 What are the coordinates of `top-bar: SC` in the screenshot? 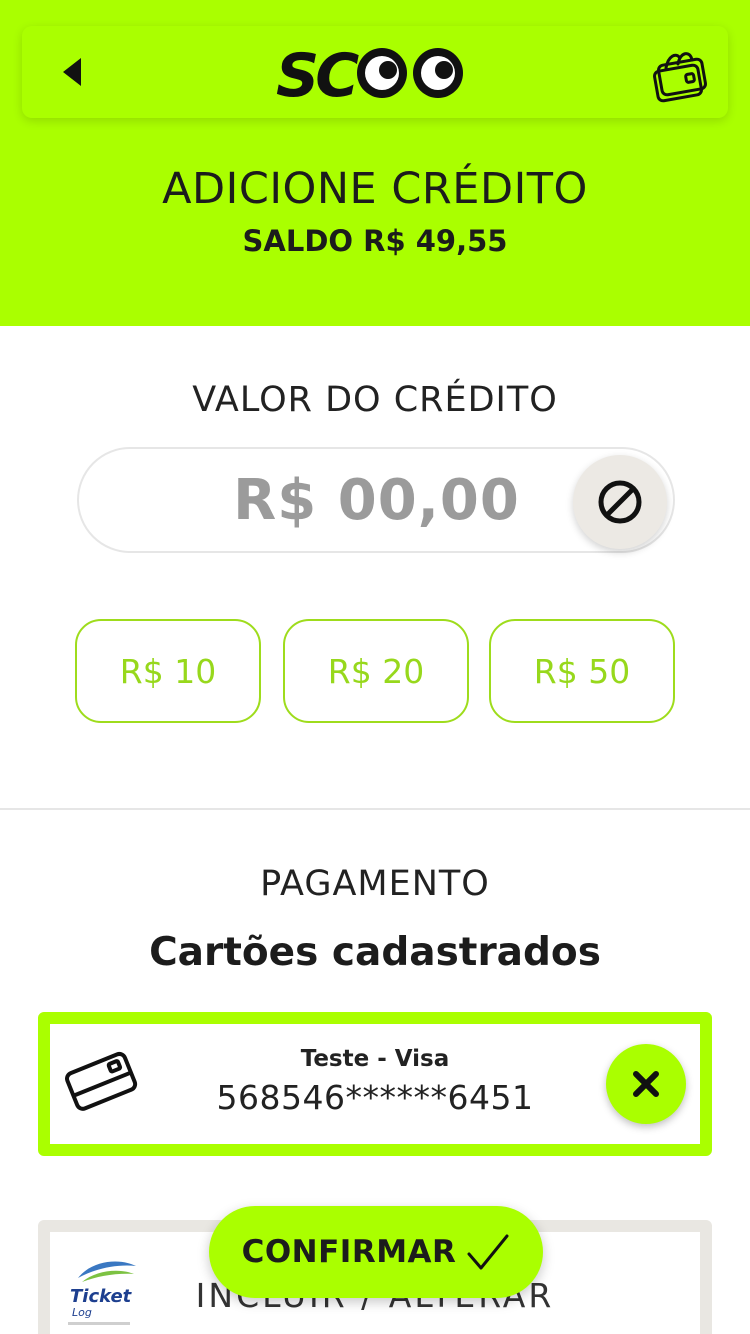 It's located at (375, 72).